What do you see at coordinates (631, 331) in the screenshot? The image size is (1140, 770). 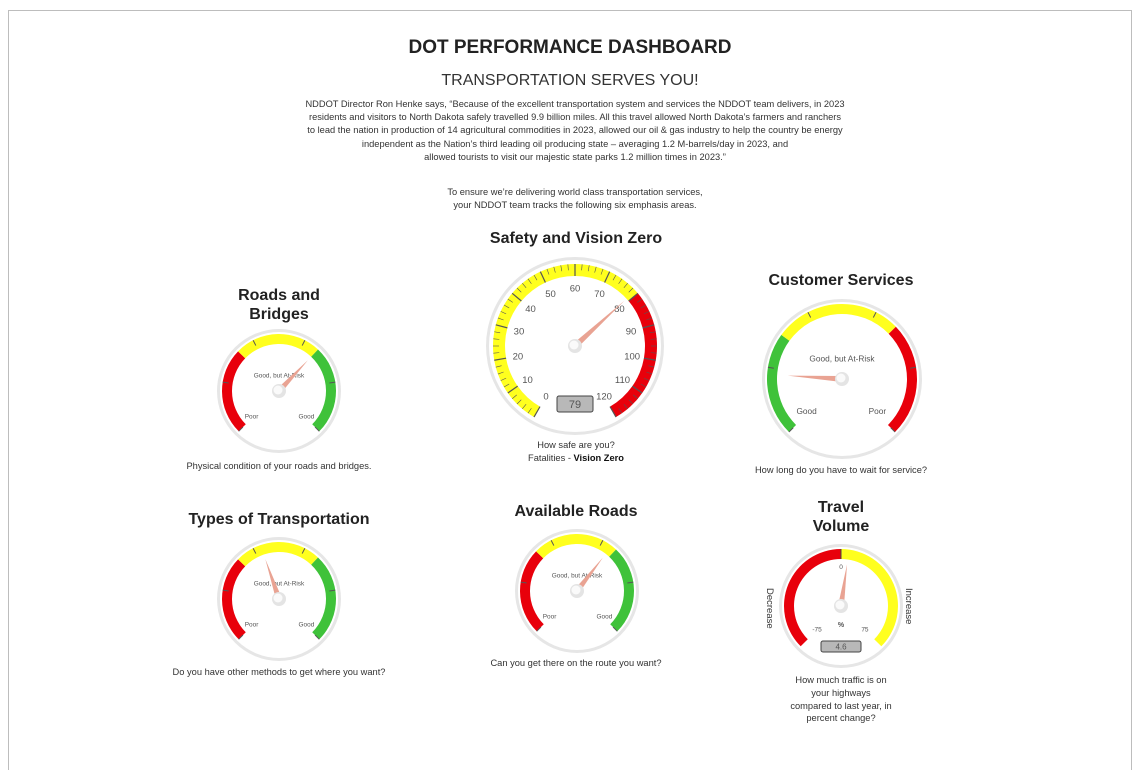 I see `gauge-tick-label: 90` at bounding box center [631, 331].